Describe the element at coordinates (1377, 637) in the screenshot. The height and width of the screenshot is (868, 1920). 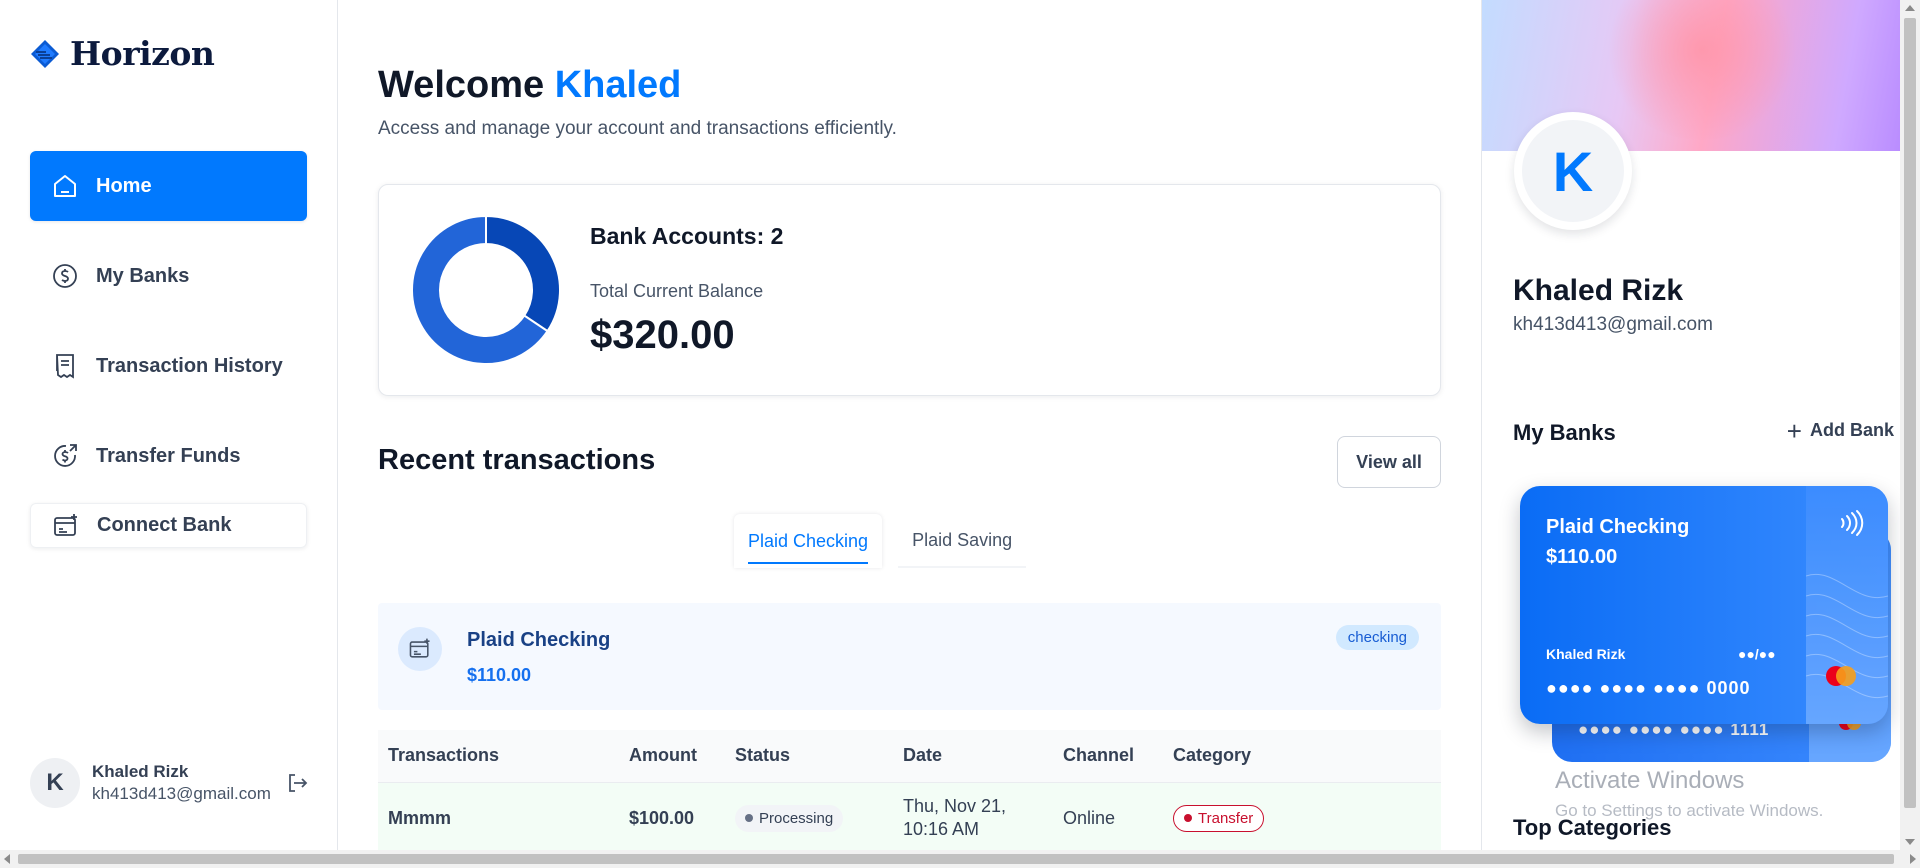
I see `account-type-badge: checking` at that location.